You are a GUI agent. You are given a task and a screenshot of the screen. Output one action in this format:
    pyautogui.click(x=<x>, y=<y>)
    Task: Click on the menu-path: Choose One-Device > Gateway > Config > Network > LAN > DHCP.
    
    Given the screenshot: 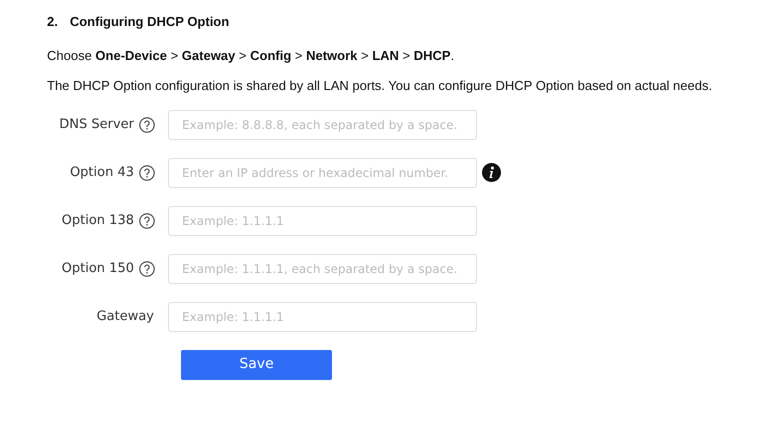 What is the action you would take?
    pyautogui.click(x=251, y=55)
    